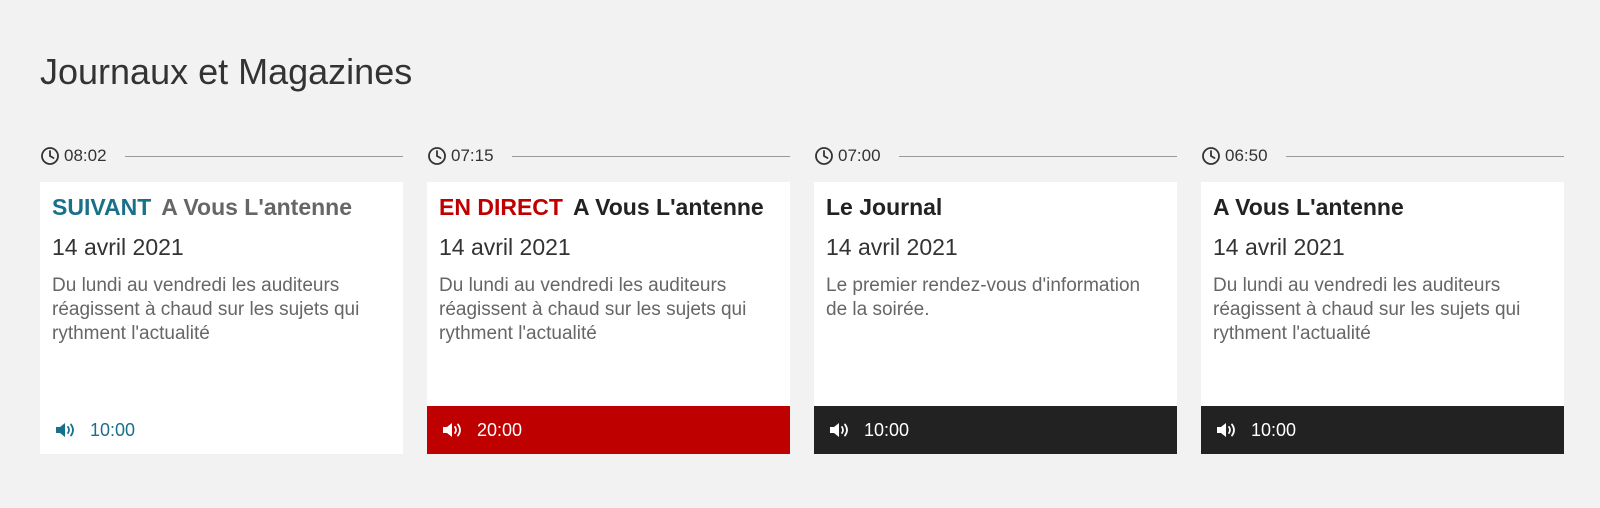 Image resolution: width=1600 pixels, height=508 pixels. Describe the element at coordinates (472, 155) in the screenshot. I see `program-time: 07:15` at that location.